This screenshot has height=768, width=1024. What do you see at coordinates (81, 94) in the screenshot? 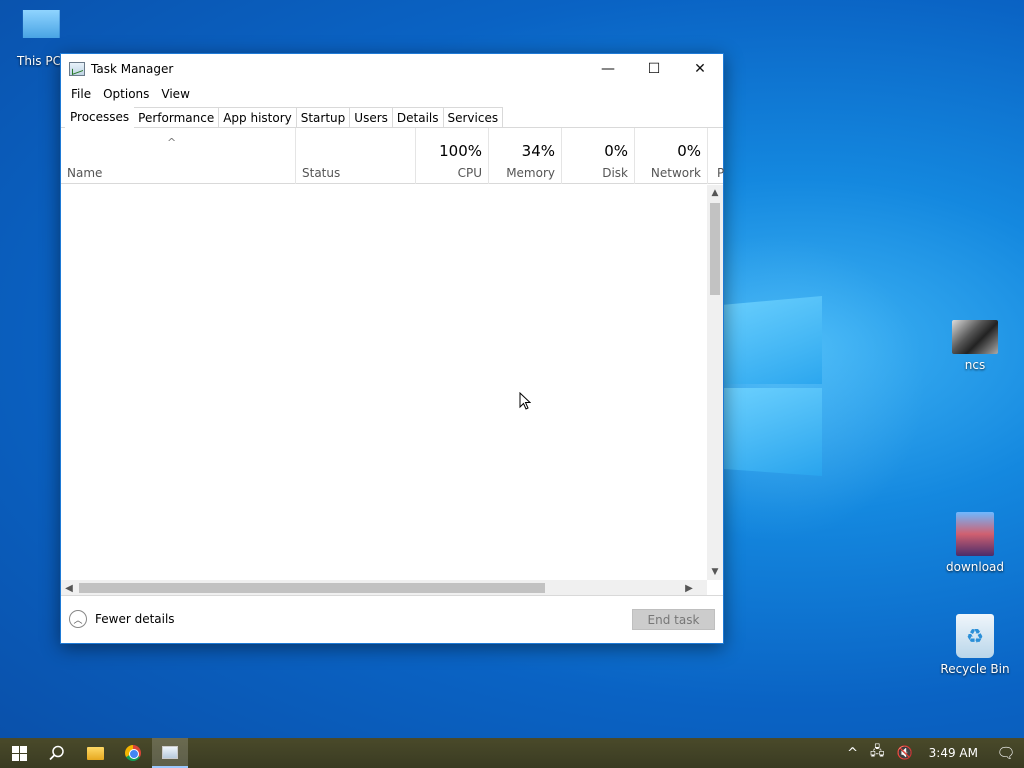
I see `menu-file: File` at bounding box center [81, 94].